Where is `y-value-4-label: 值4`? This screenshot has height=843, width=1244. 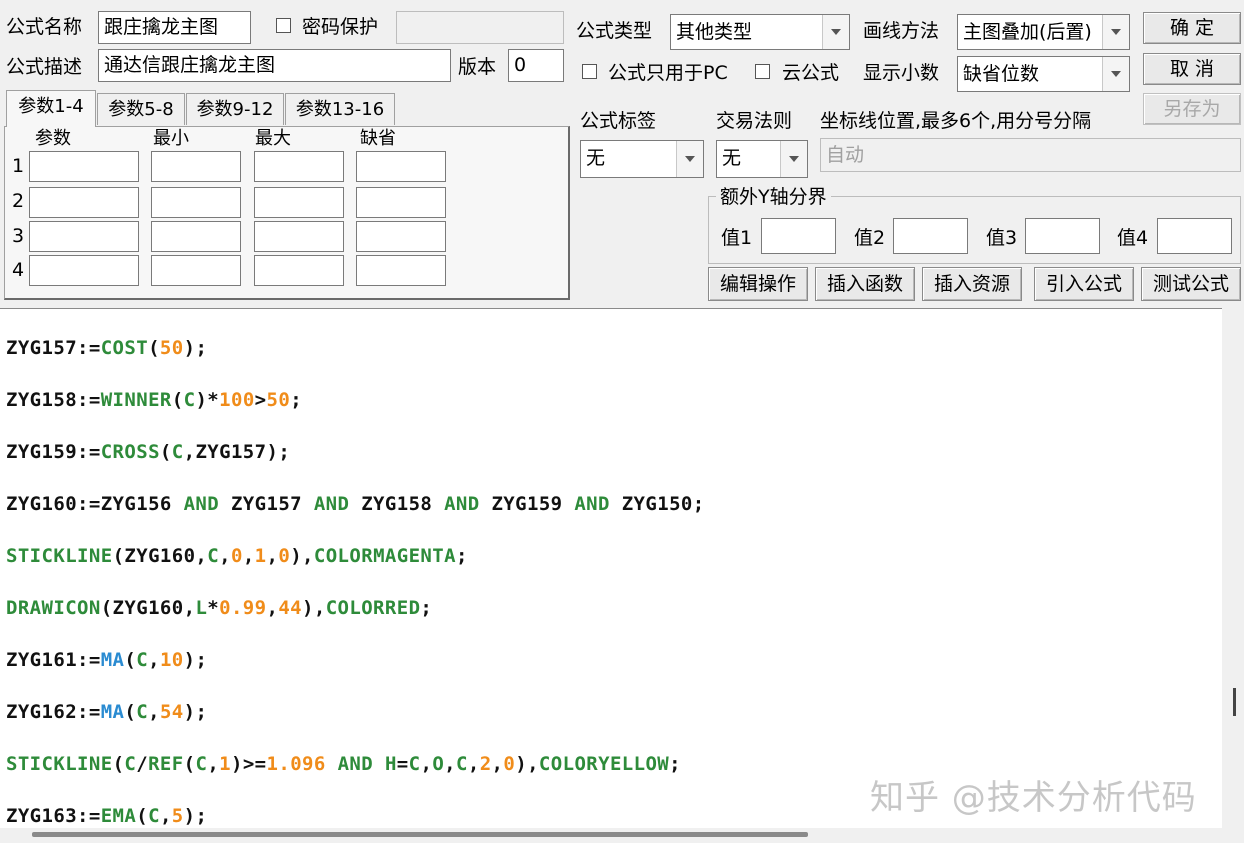
y-value-4-label: 值4 is located at coordinates (1133, 238).